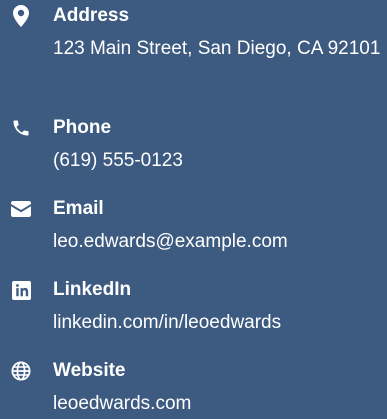 The image size is (387, 419). Describe the element at coordinates (21, 209) in the screenshot. I see `envelope-icon` at that location.